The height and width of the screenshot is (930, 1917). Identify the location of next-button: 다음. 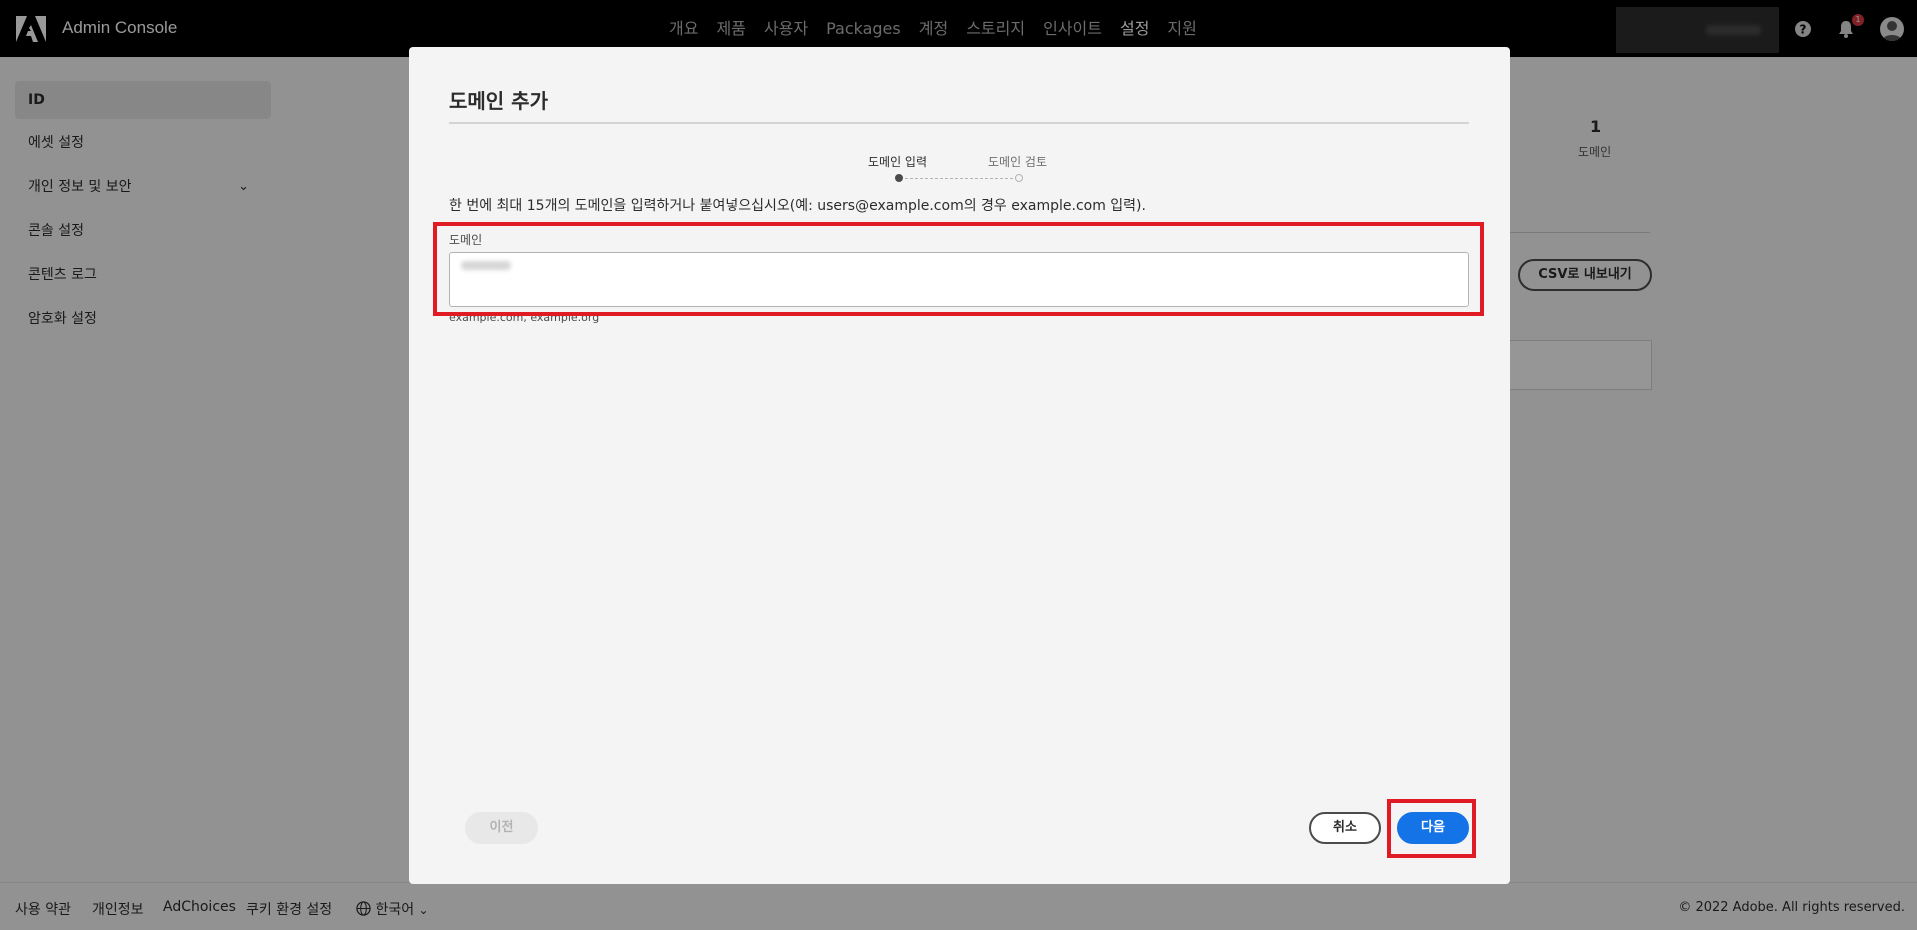
(1433, 828).